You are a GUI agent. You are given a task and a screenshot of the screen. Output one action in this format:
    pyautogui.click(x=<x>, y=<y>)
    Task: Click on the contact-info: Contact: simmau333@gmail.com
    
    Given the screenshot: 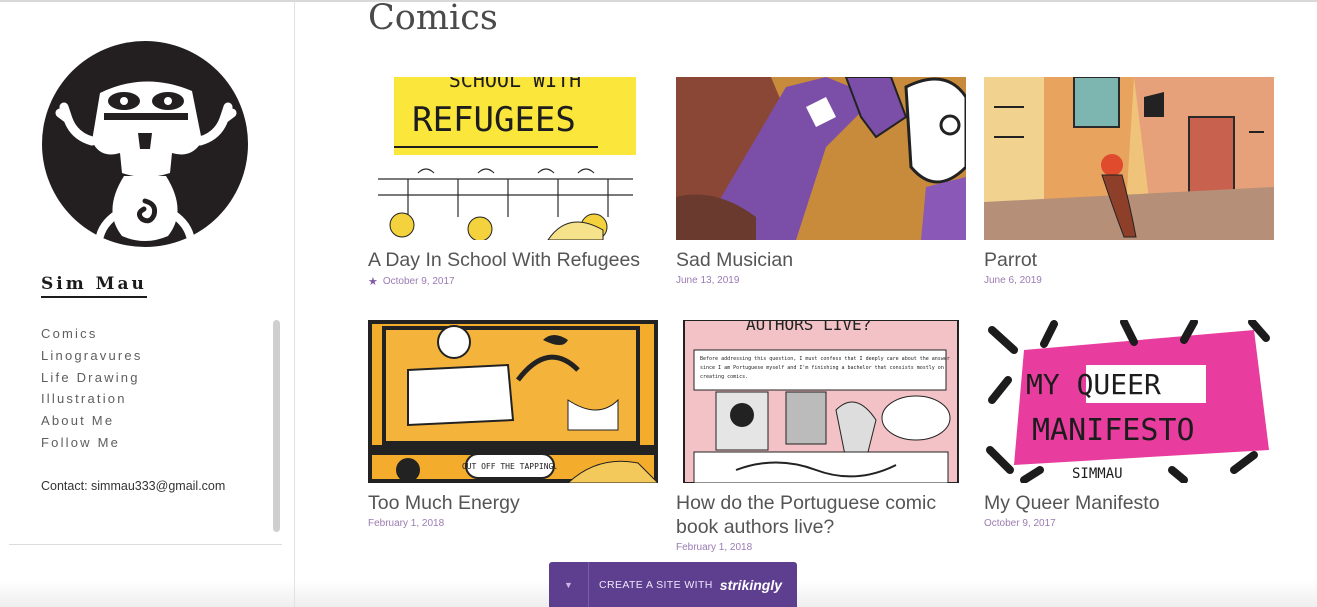 What is the action you would take?
    pyautogui.click(x=133, y=486)
    